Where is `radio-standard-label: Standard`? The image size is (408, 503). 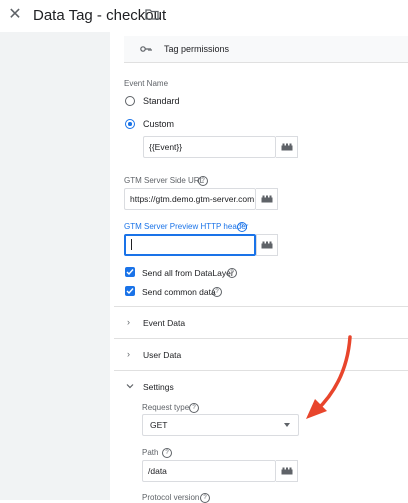 radio-standard-label: Standard is located at coordinates (161, 101).